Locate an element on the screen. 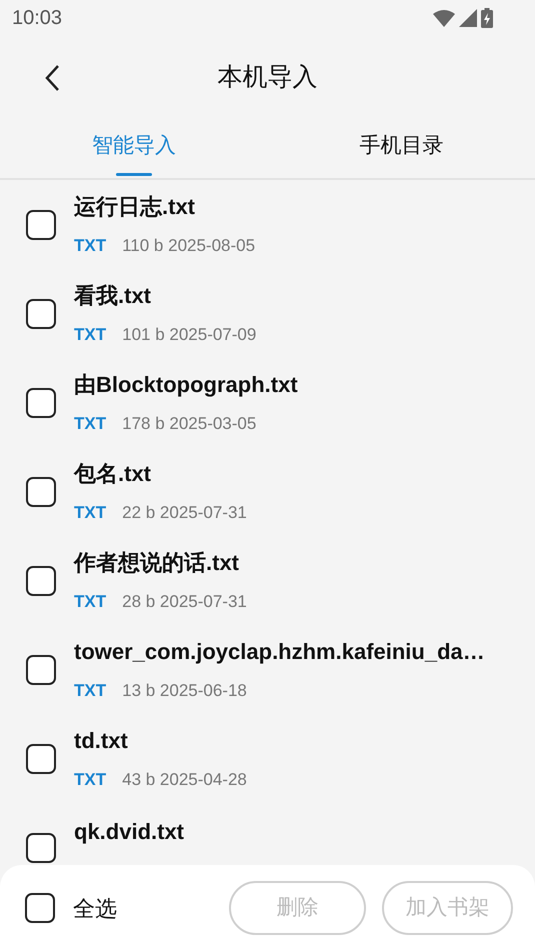 The image size is (535, 951). file-meta: 13 b 2025-06-18 is located at coordinates (184, 691).